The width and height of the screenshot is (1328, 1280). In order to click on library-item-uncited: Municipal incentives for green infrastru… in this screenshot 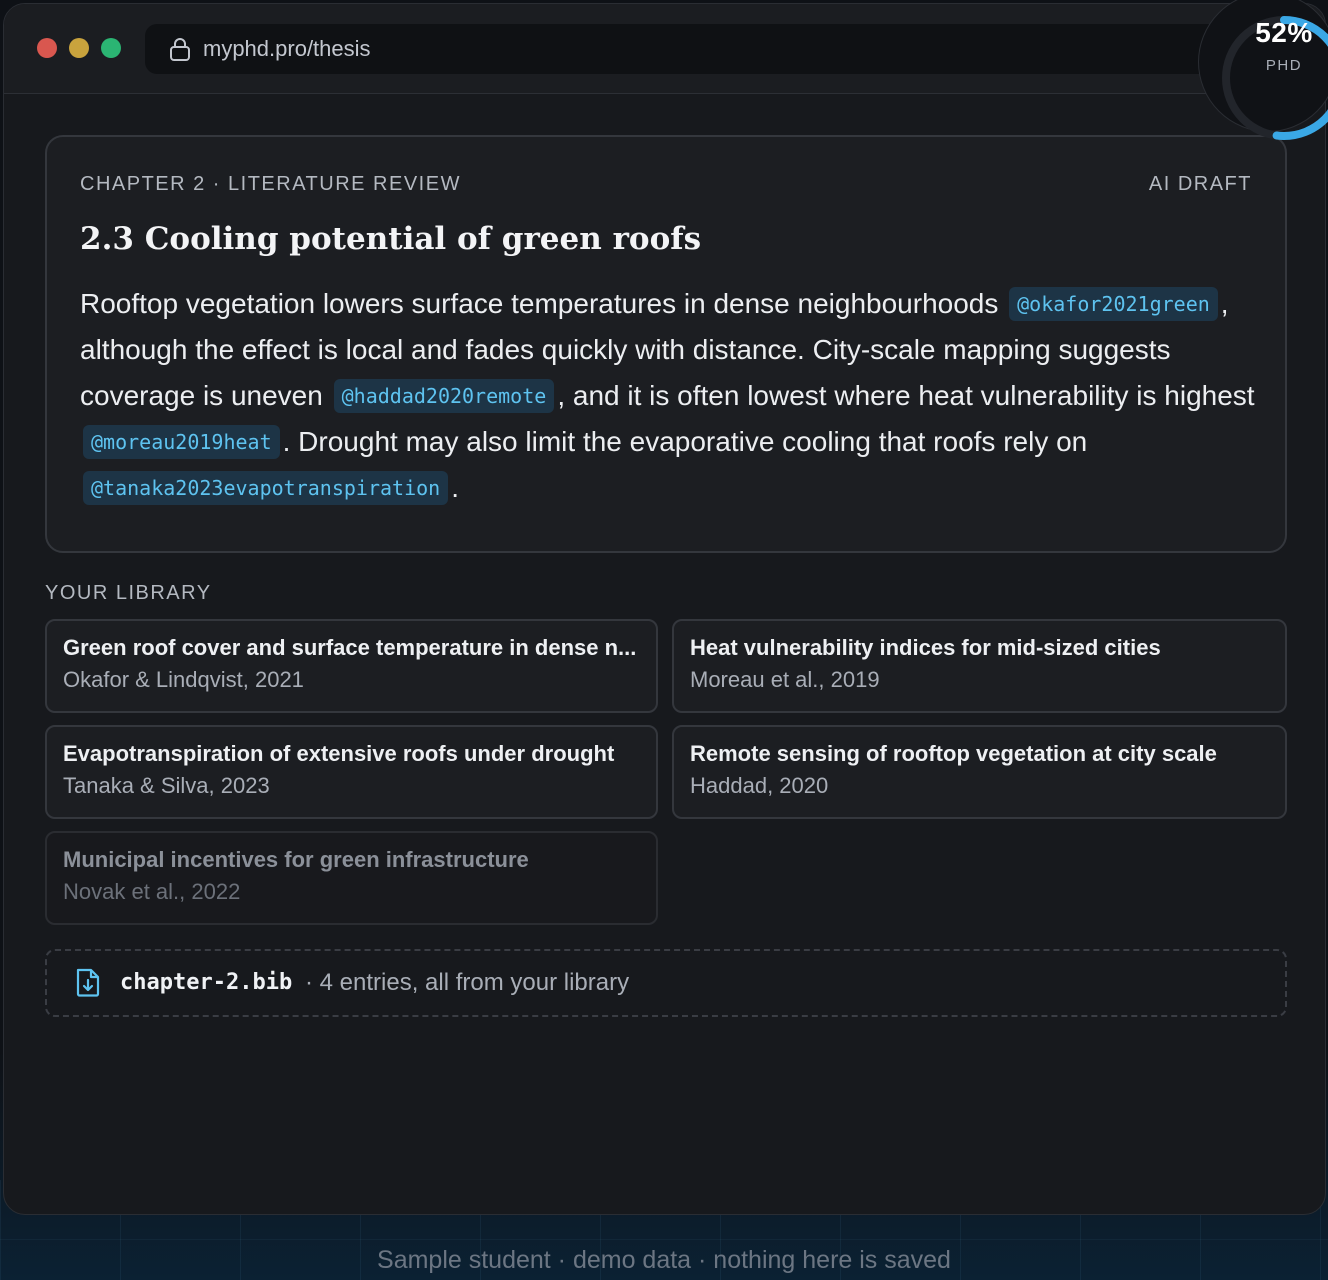, I will do `click(351, 878)`.